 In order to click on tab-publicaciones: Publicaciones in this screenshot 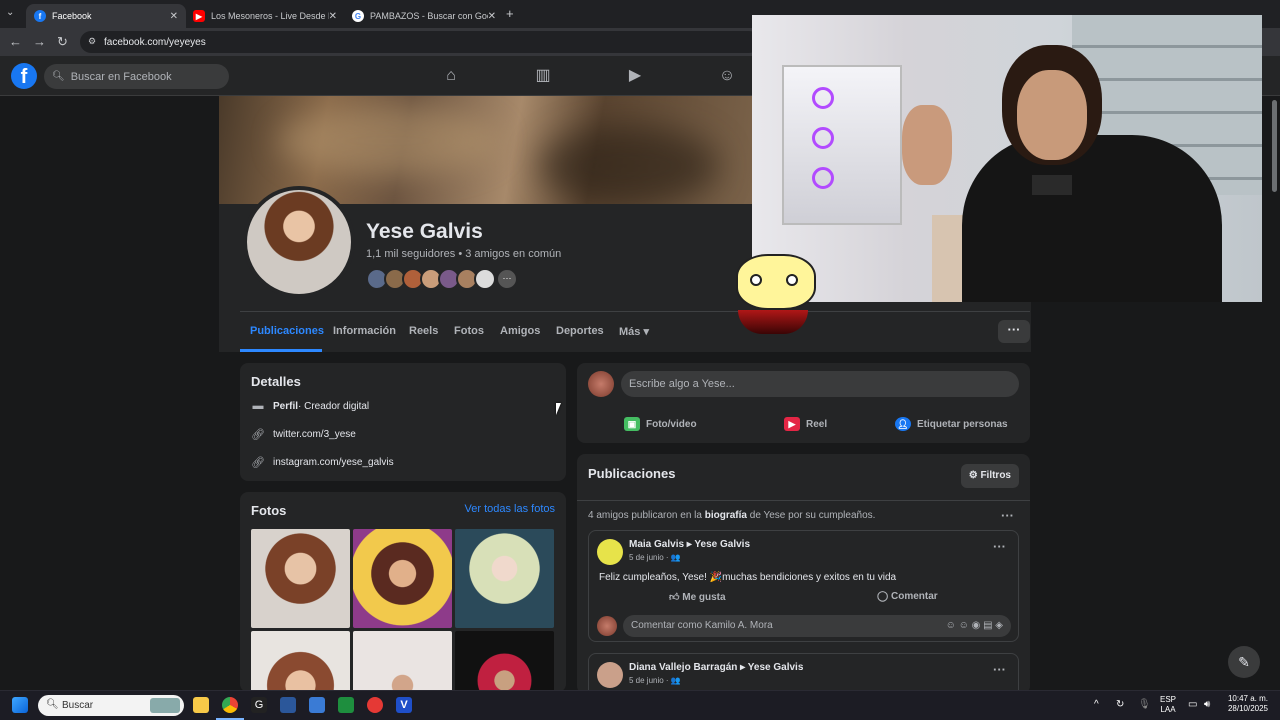, I will do `click(287, 331)`.